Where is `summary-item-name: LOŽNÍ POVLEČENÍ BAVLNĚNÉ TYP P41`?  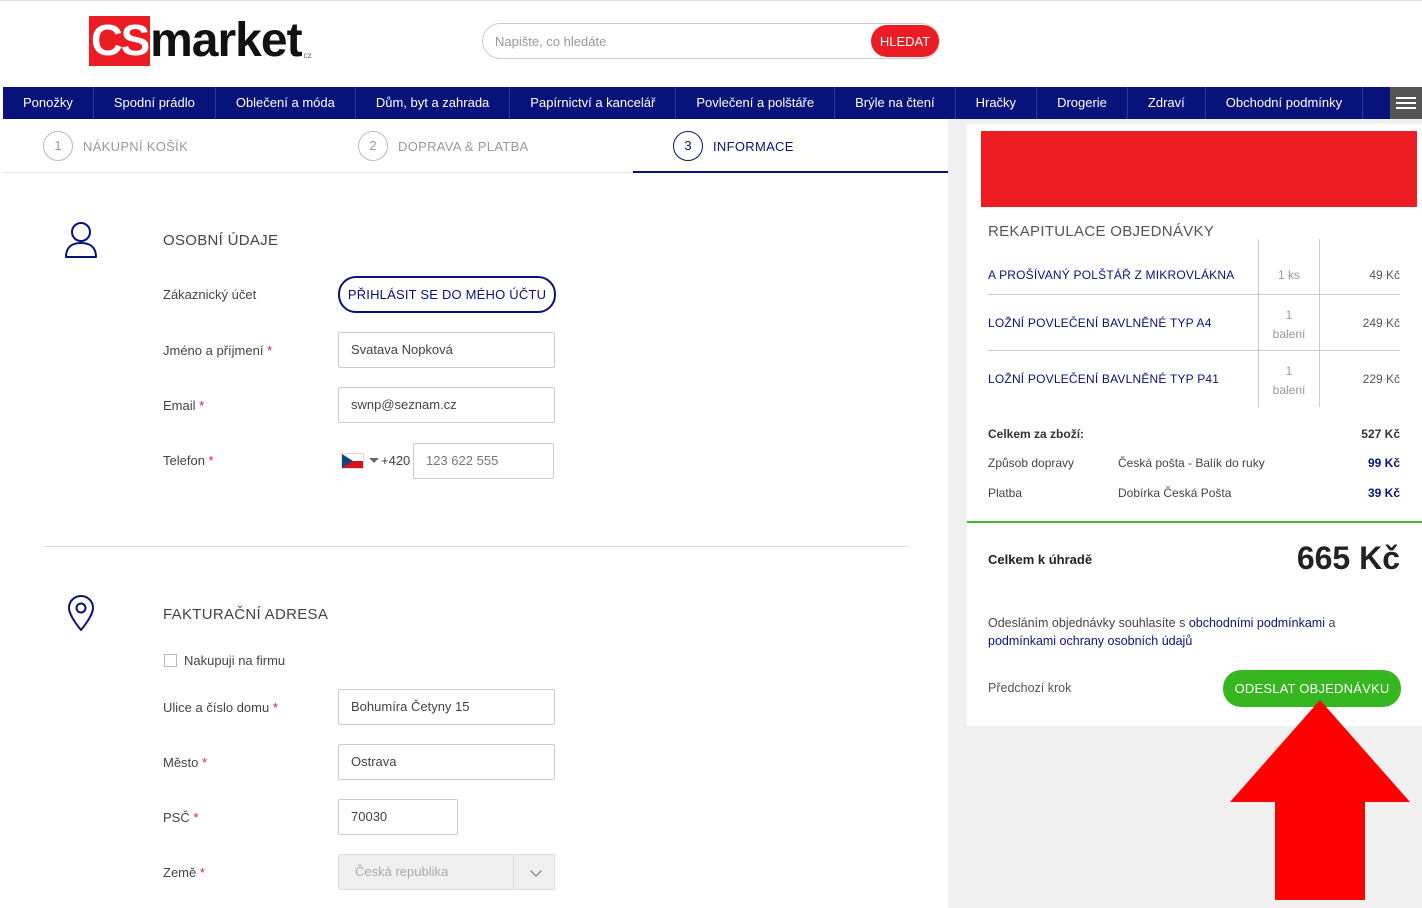
summary-item-name: LOŽNÍ POVLEČENÍ BAVLNĚNÉ TYP P41 is located at coordinates (1103, 379).